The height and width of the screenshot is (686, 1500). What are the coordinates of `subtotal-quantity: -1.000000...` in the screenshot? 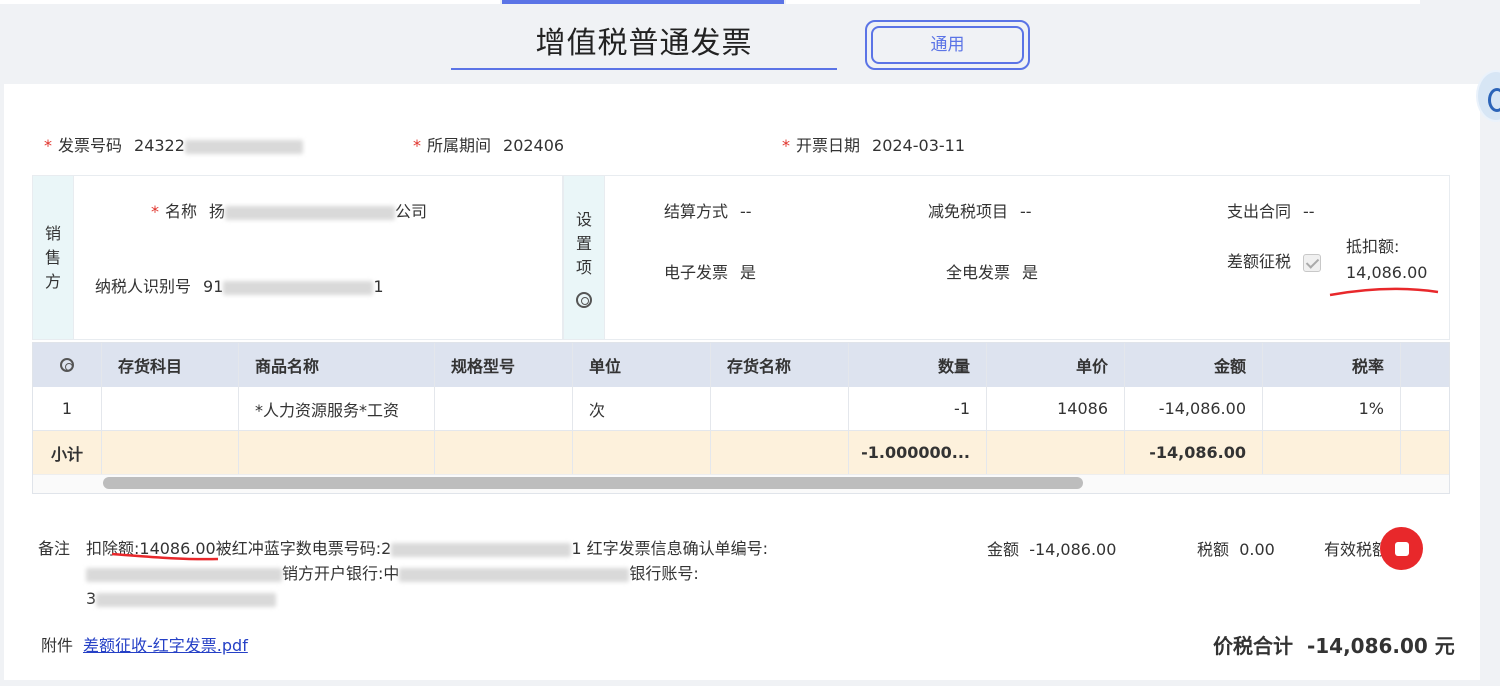 It's located at (918, 452).